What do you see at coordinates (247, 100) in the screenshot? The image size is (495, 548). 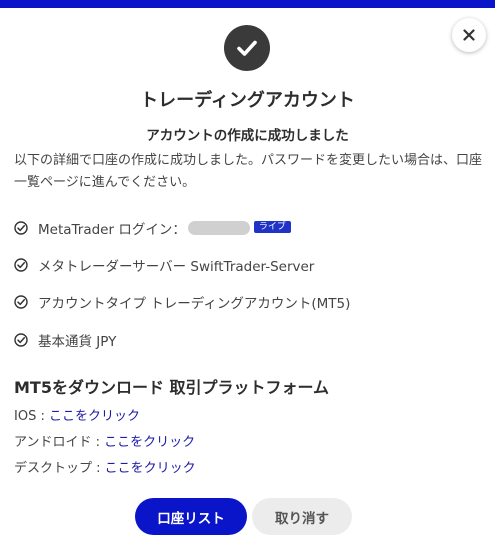 I see `dialog-title: トレーディングアカウント` at bounding box center [247, 100].